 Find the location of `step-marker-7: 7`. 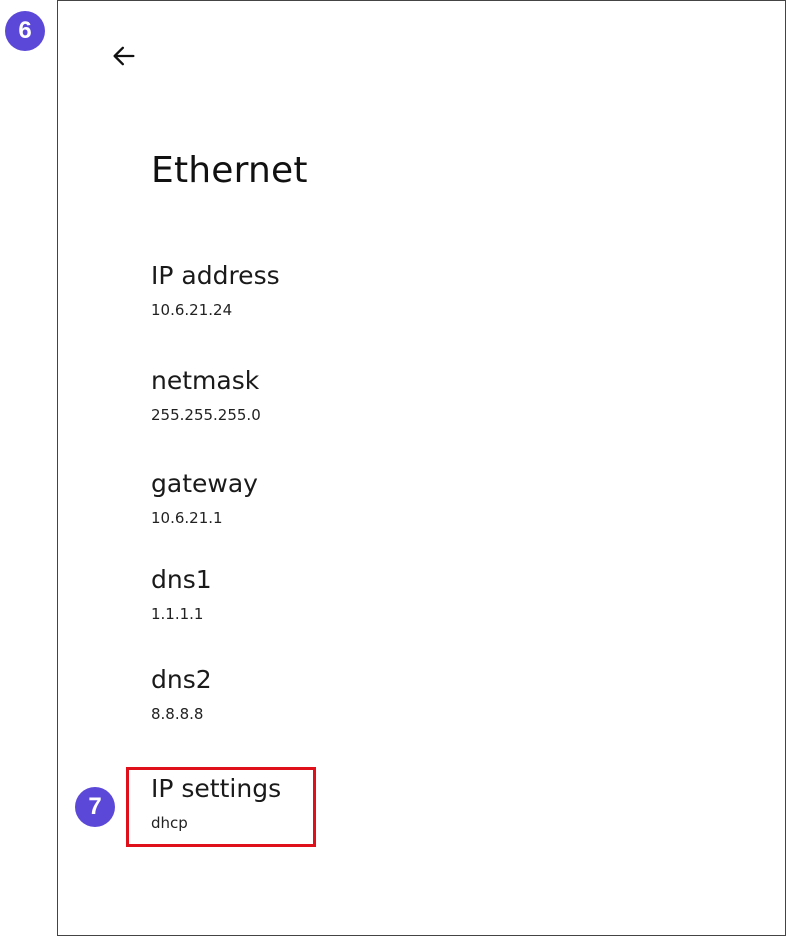

step-marker-7: 7 is located at coordinates (95, 807).